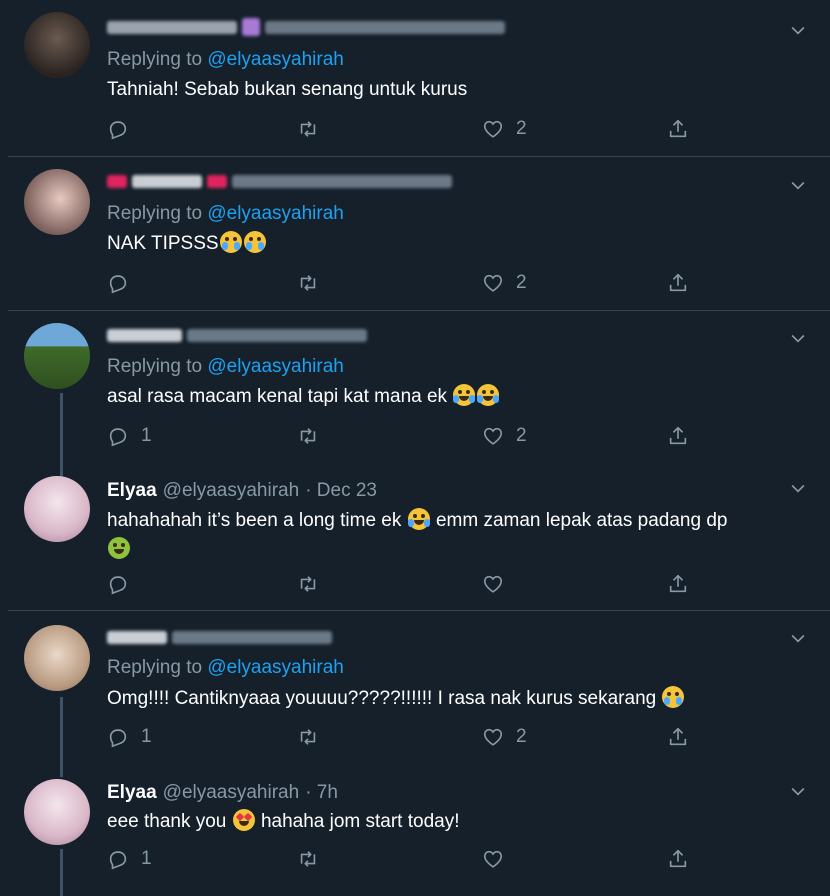  I want to click on tweet-actions: 2, so click(407, 129).